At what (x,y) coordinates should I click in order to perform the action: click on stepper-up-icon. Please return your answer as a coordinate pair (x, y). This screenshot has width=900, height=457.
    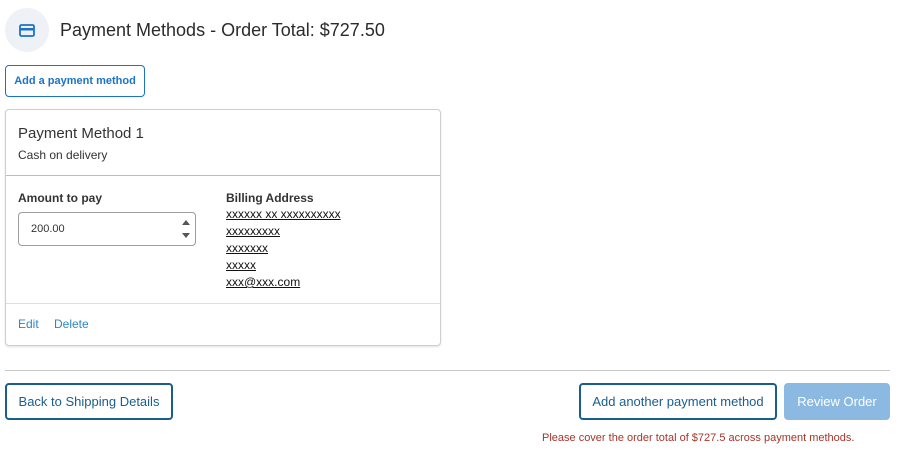
    Looking at the image, I should click on (186, 222).